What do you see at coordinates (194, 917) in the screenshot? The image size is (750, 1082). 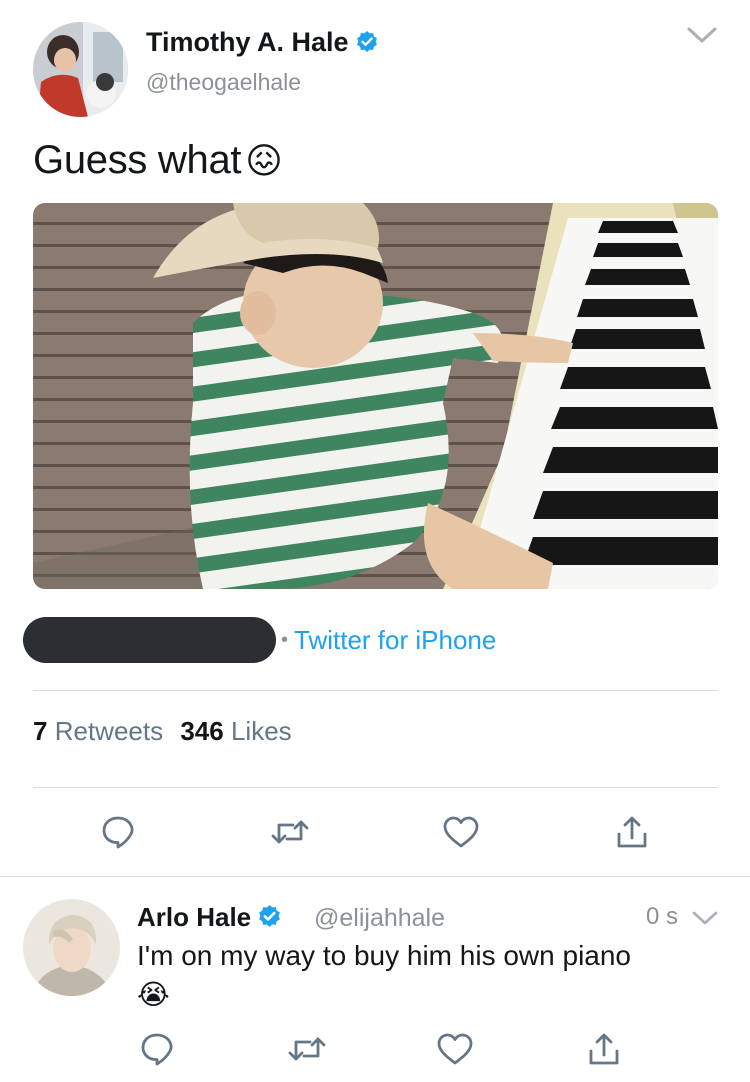 I see `reply-author-name-text: Arlo Hale` at bounding box center [194, 917].